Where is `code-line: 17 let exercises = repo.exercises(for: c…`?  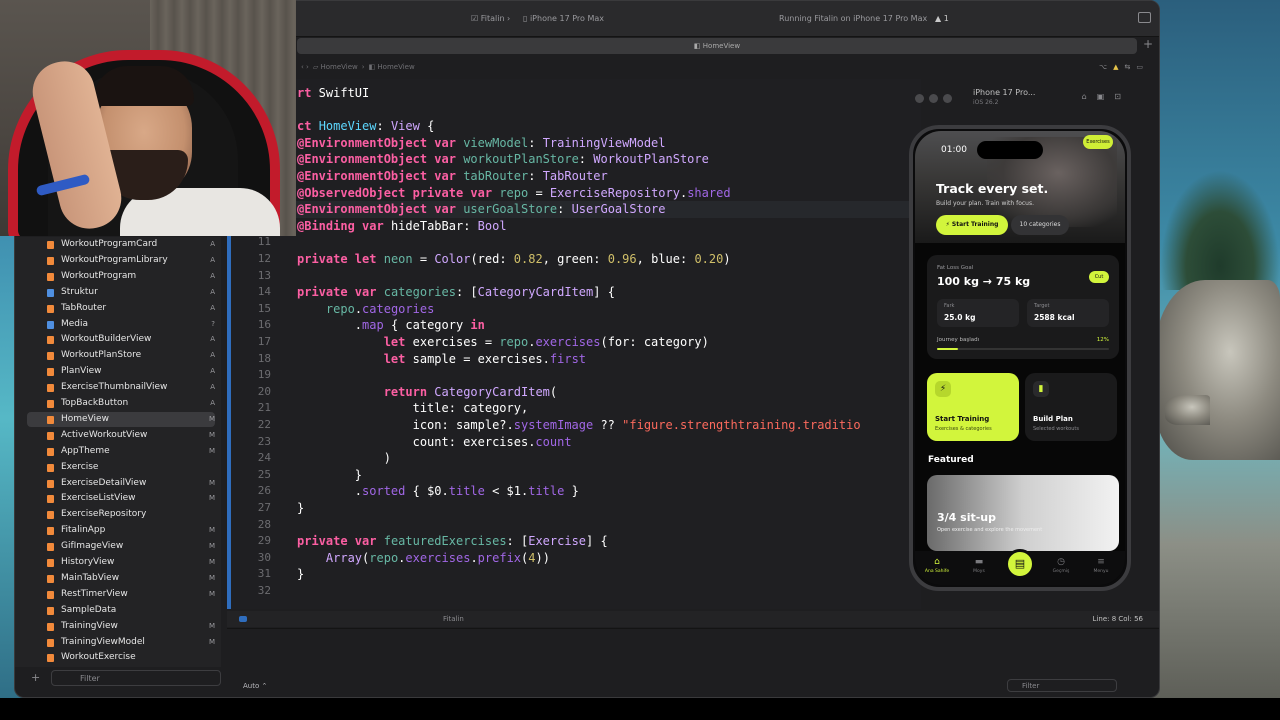 code-line: 17 let exercises = repo.exercises(for: c… is located at coordinates (574, 342).